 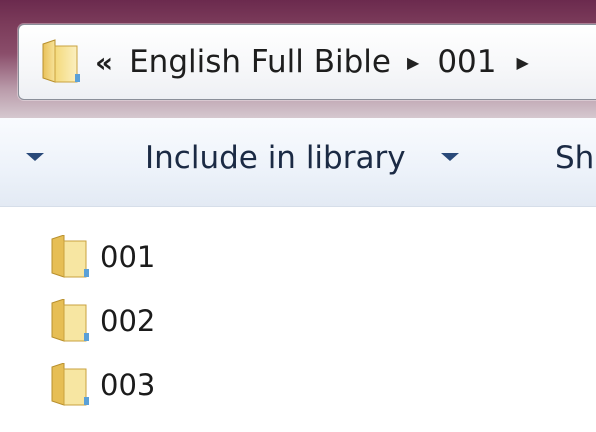 What do you see at coordinates (318, 257) in the screenshot?
I see `list-item: 001` at bounding box center [318, 257].